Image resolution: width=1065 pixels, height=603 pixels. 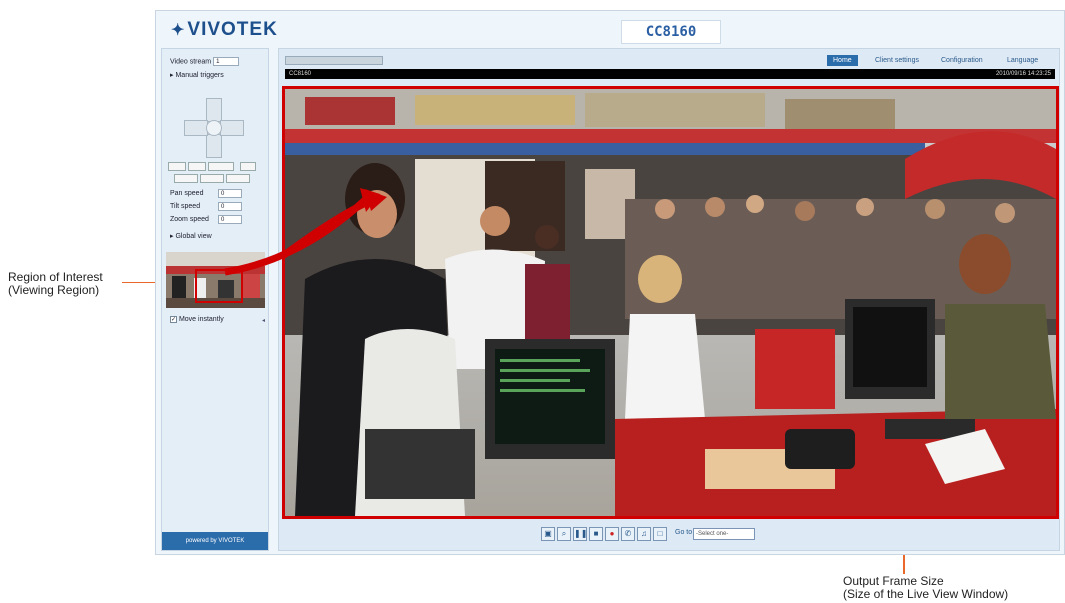 I want to click on stream-tabs, so click(x=334, y=60).